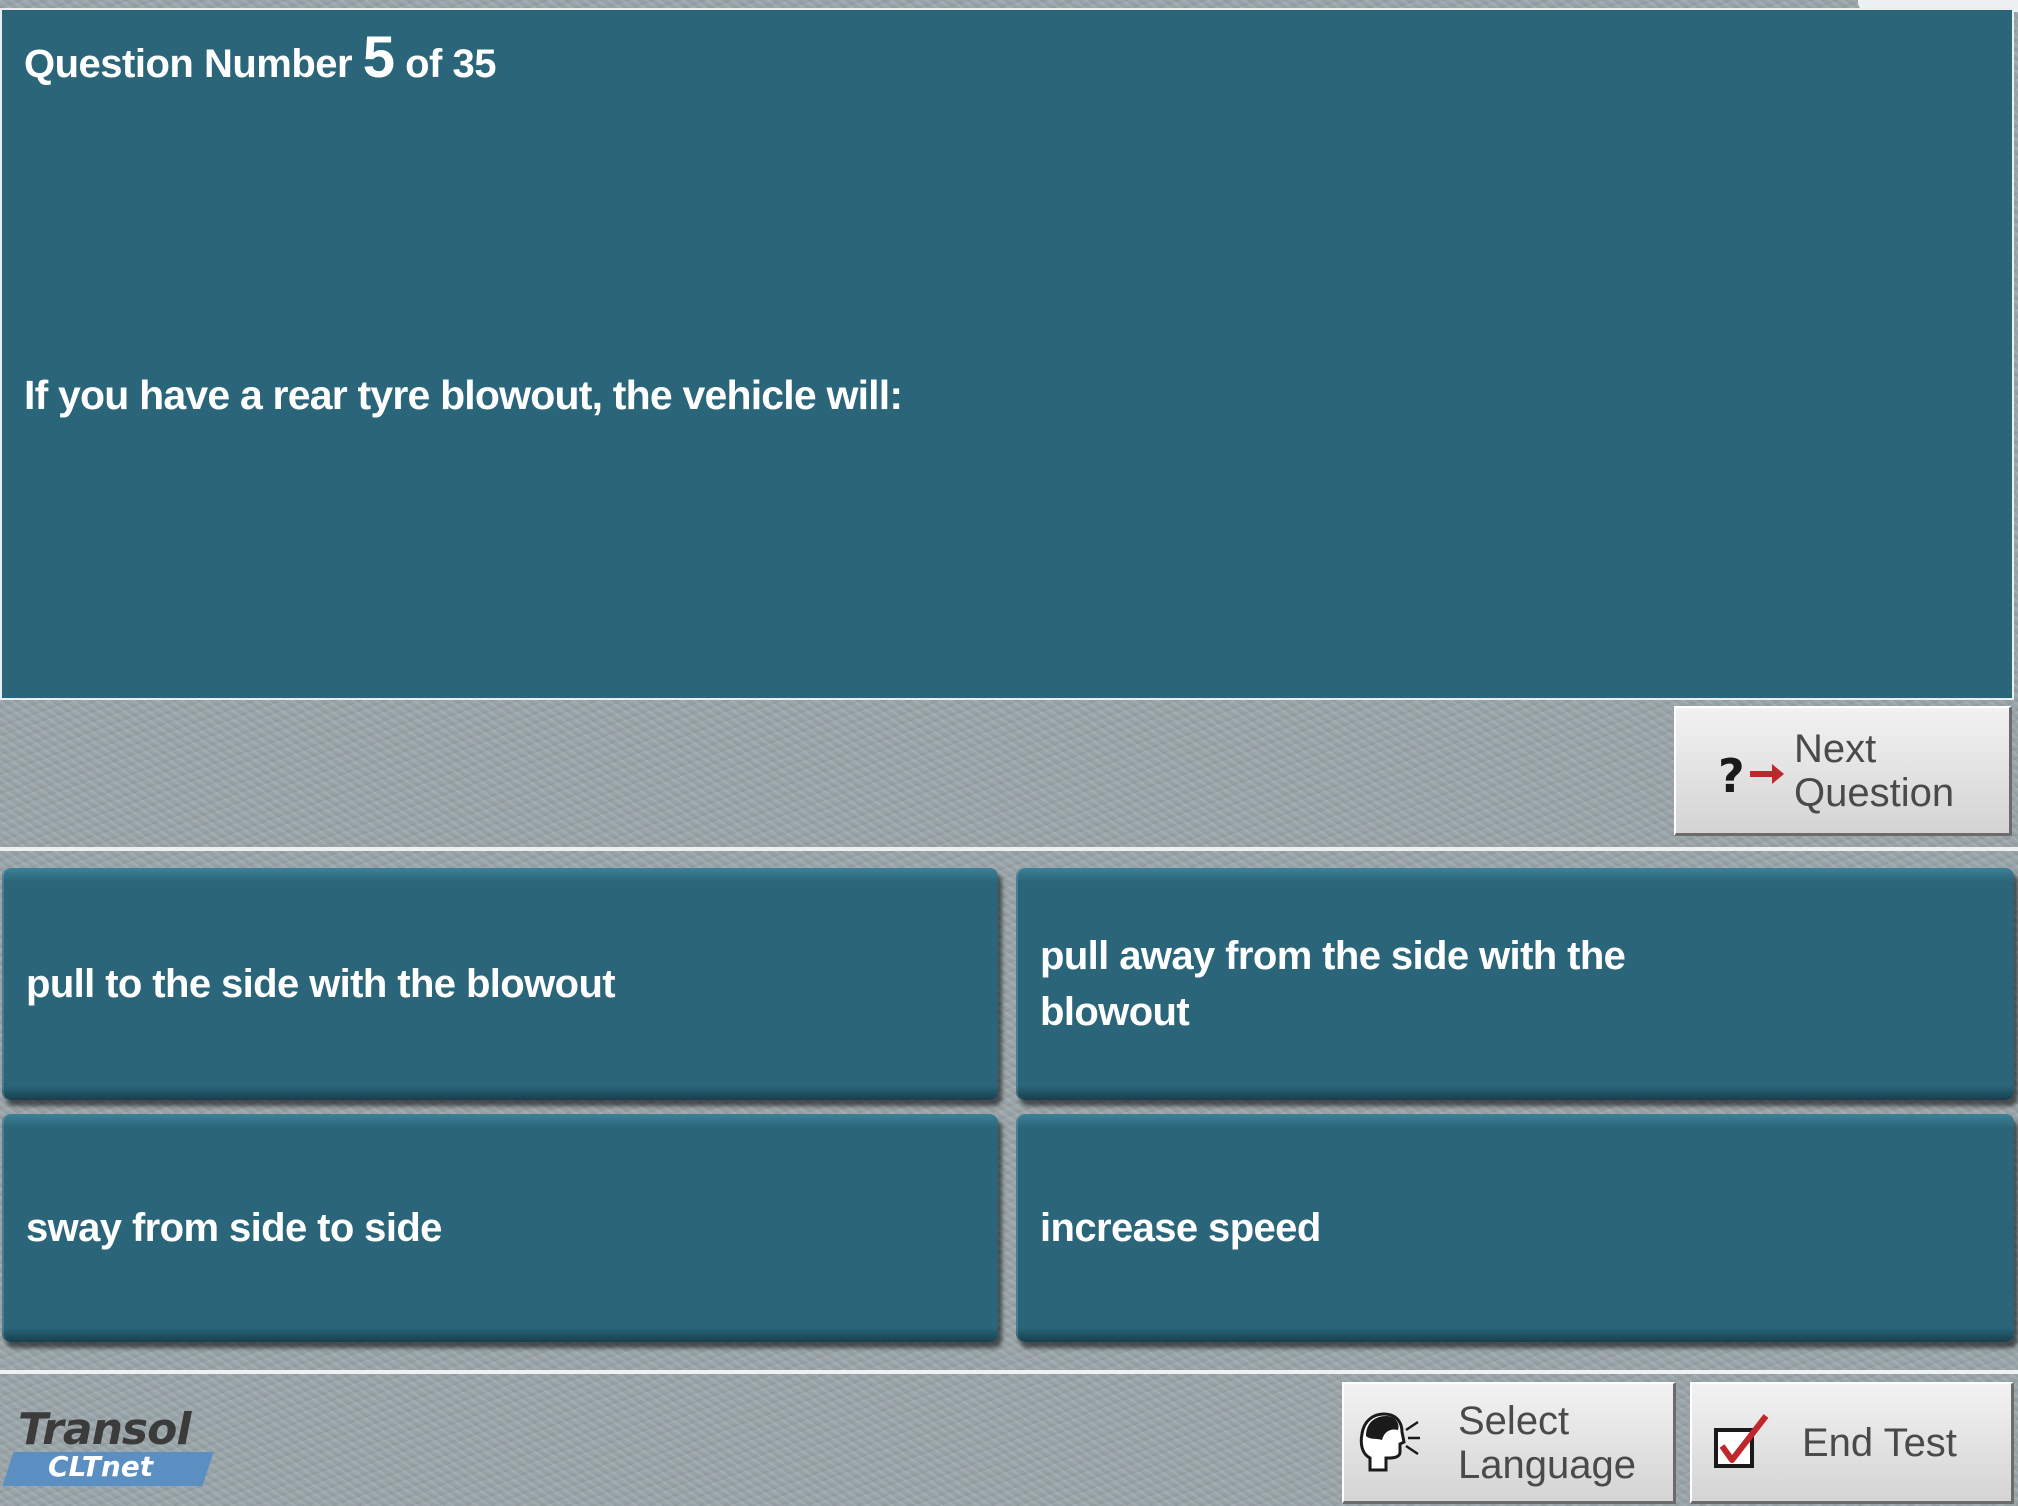 This screenshot has height=1506, width=2018. I want to click on answer-option-b: pull away from the side with the blowout, so click(1515, 984).